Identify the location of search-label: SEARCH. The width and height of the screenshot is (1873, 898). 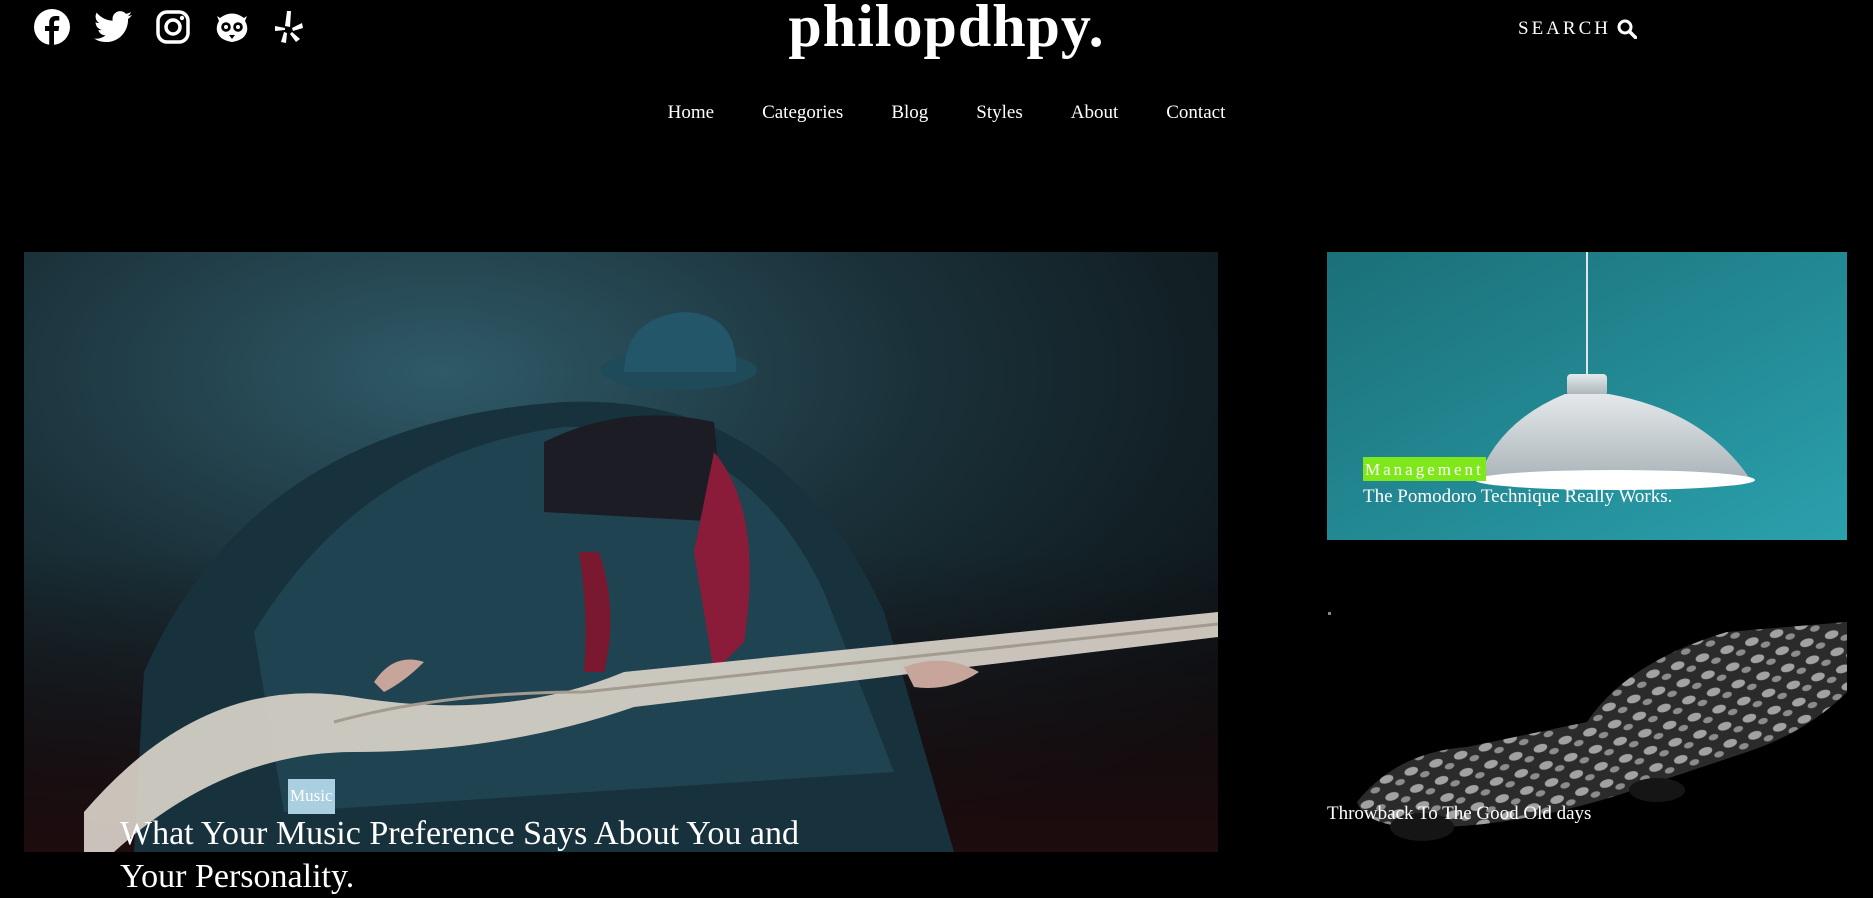
(1564, 28).